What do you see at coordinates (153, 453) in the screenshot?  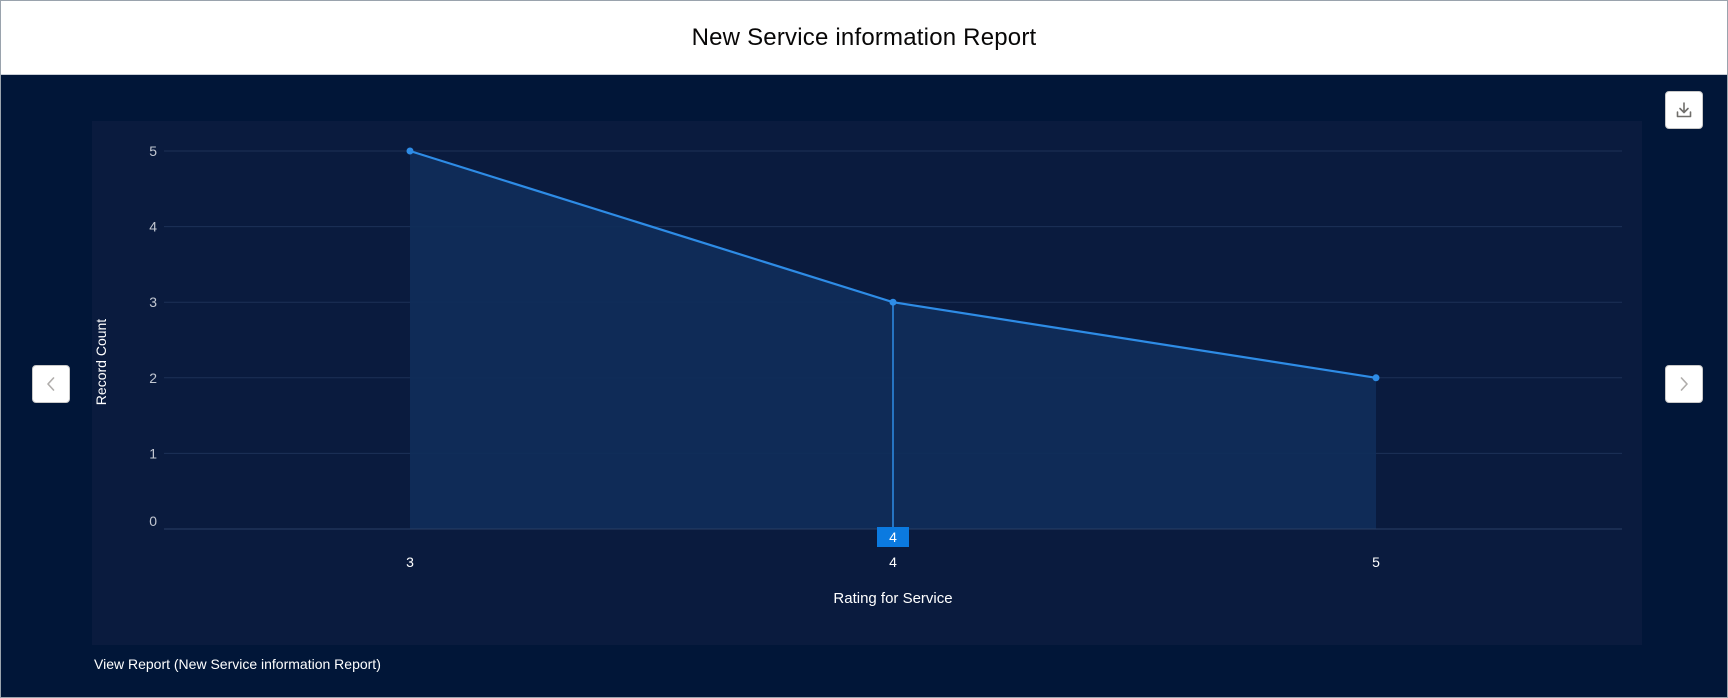 I see `y-tick-label: 1` at bounding box center [153, 453].